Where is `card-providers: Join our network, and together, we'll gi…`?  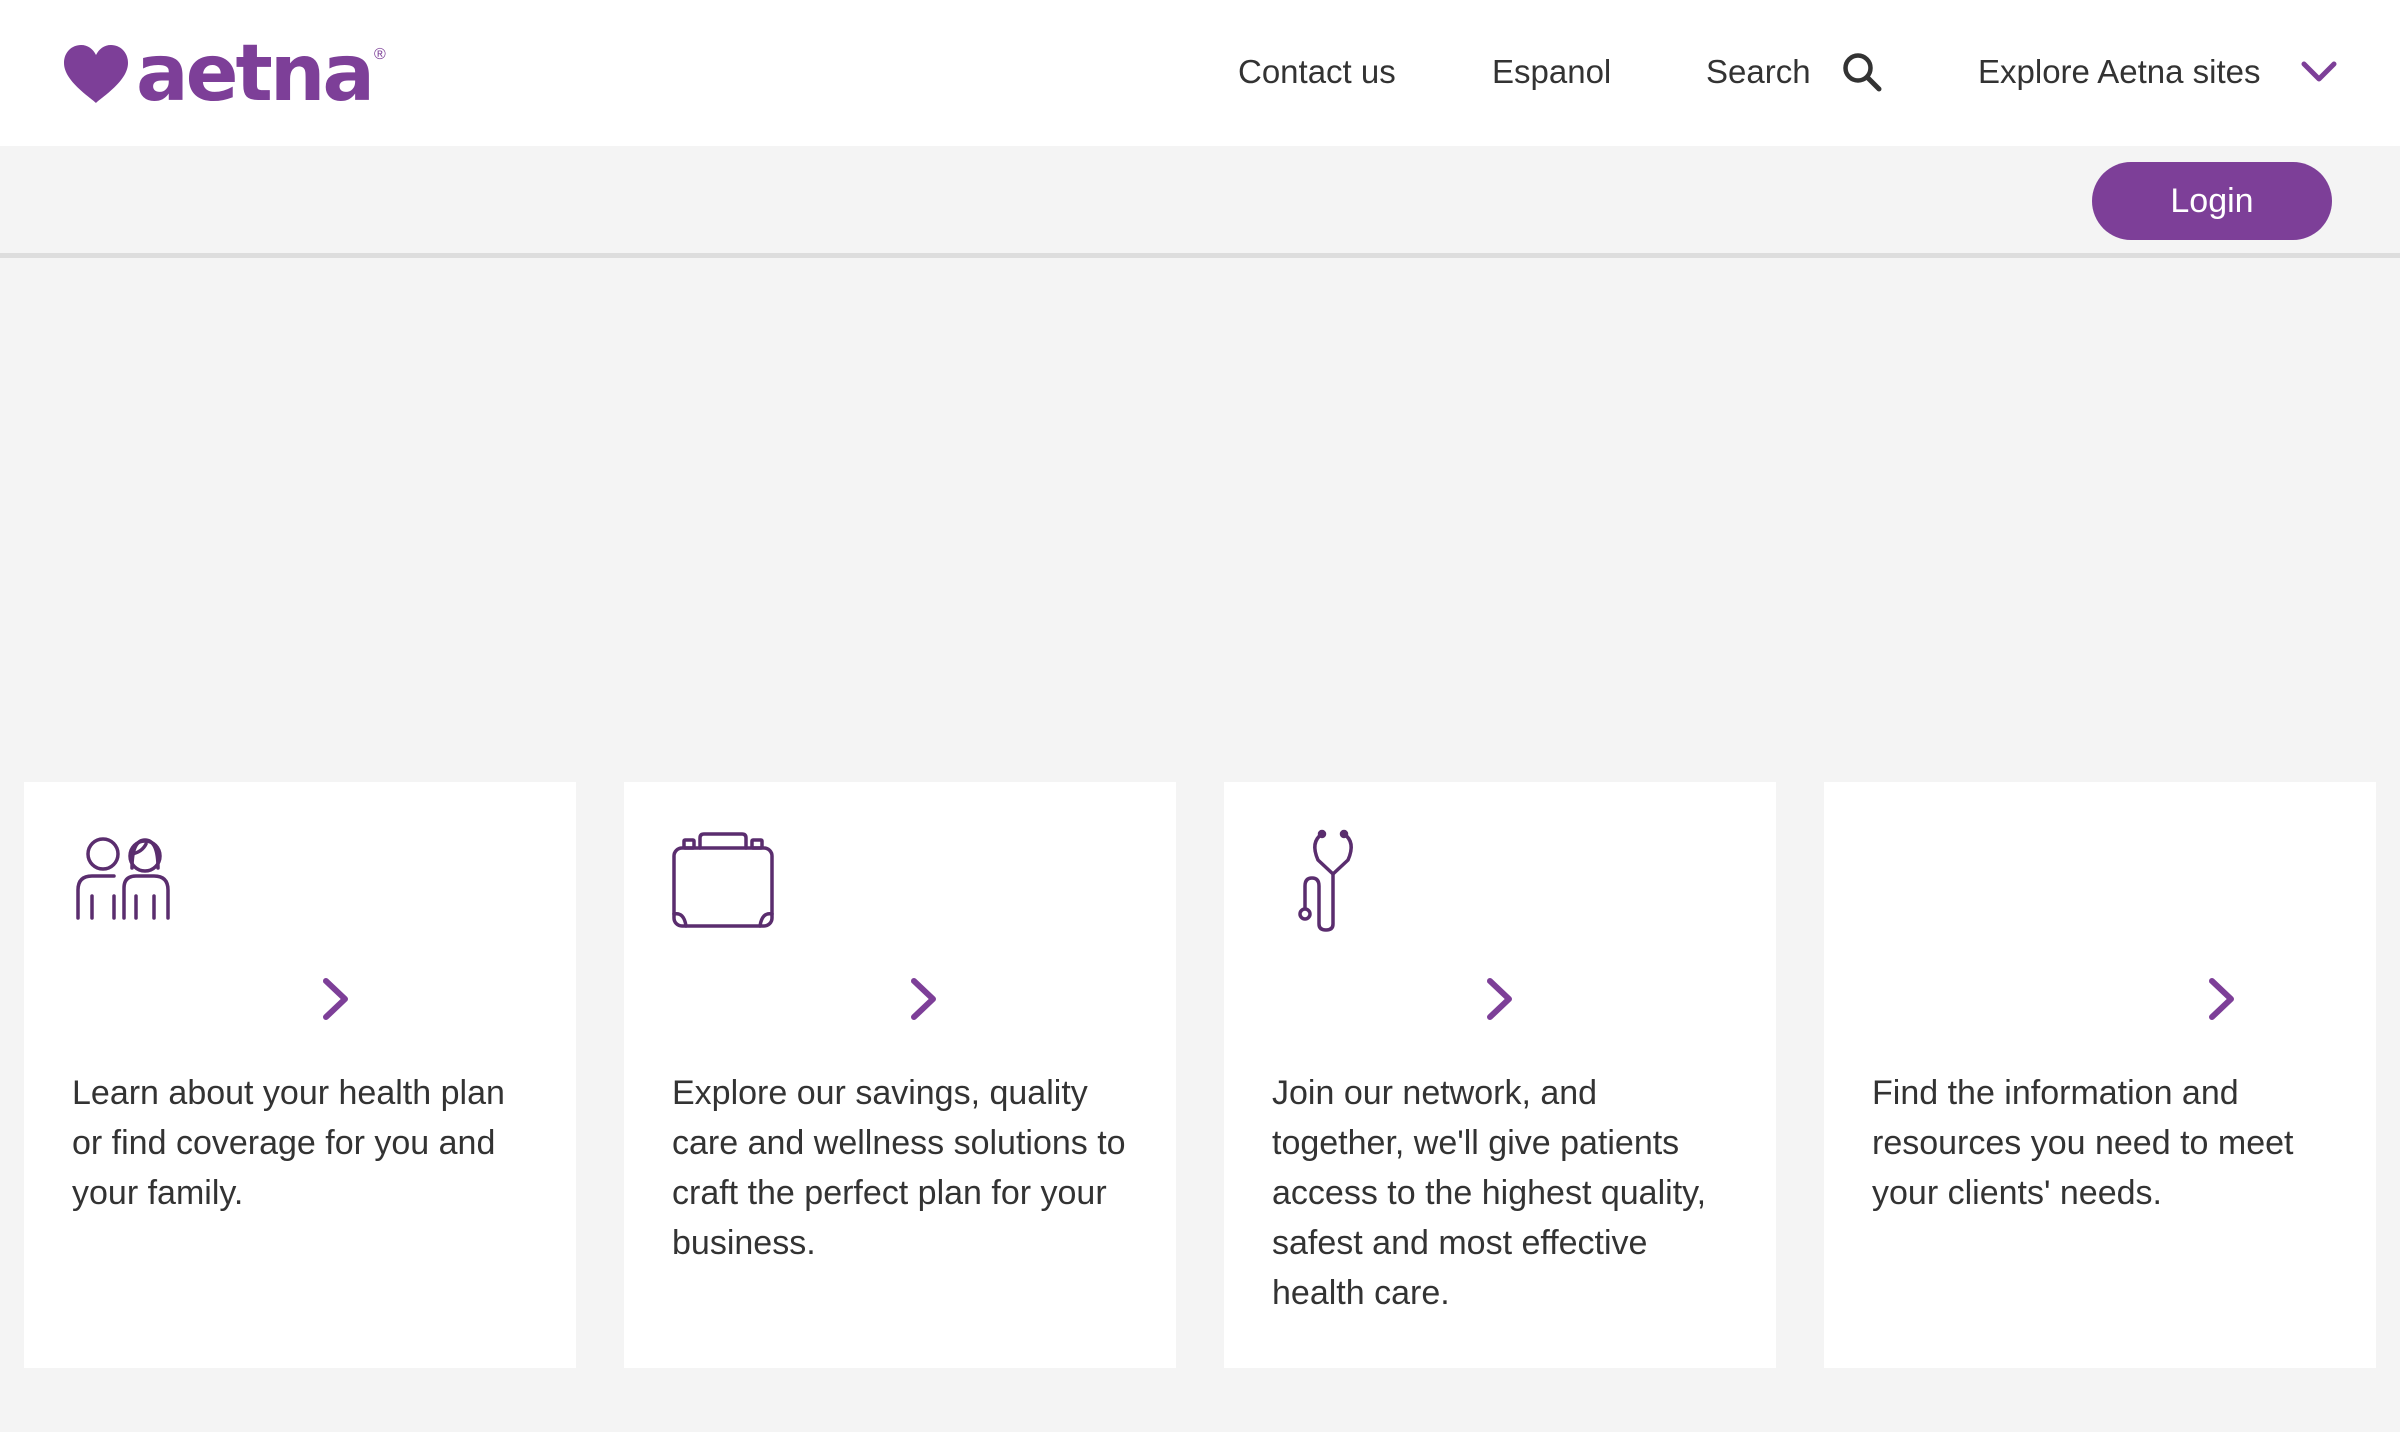 card-providers: Join our network, and together, we'll gi… is located at coordinates (1500, 1075).